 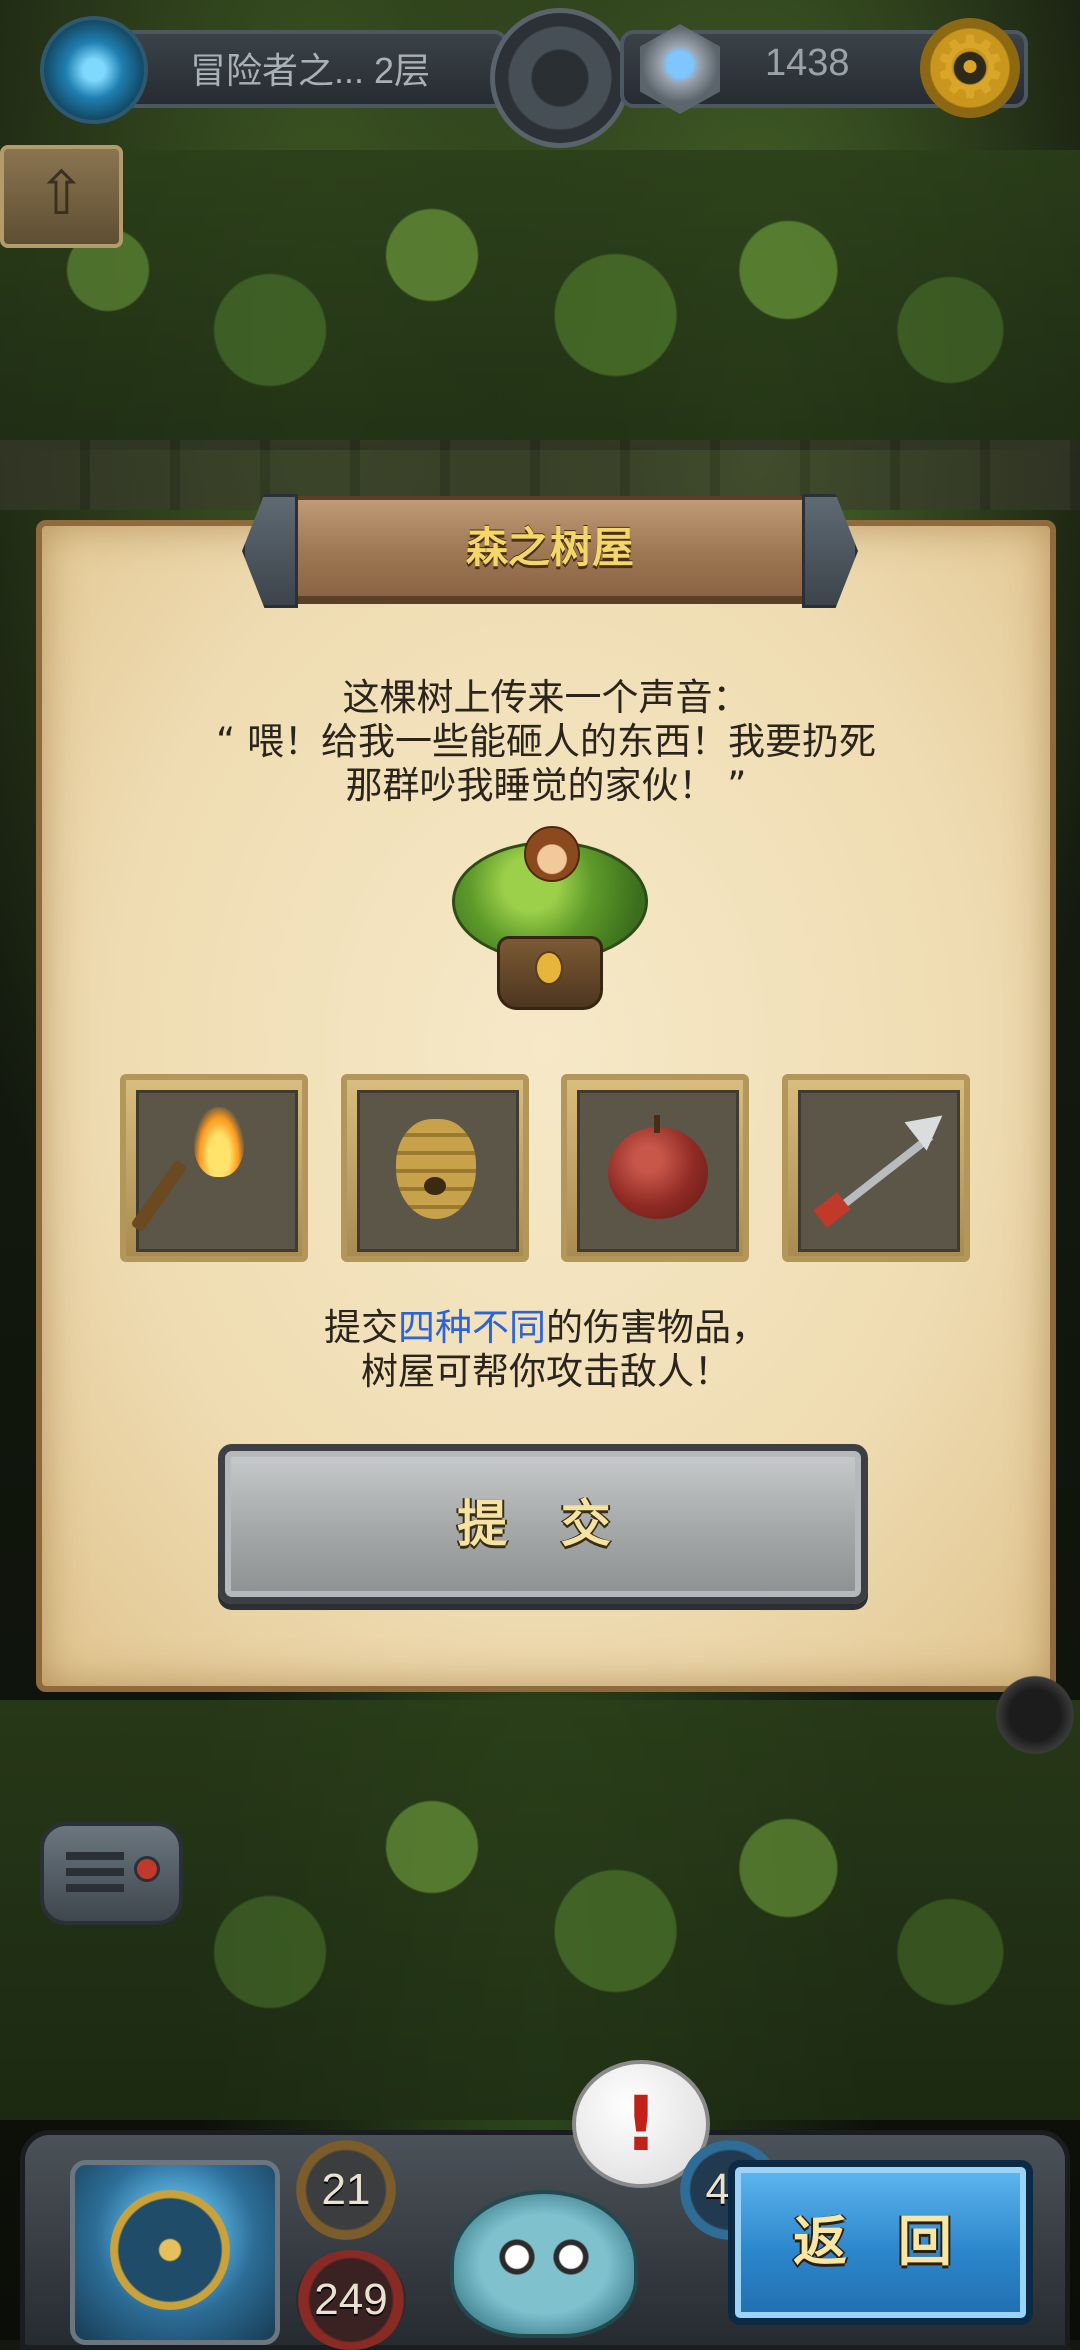 I want to click on dialog-title: 森之树屋, so click(x=549, y=547).